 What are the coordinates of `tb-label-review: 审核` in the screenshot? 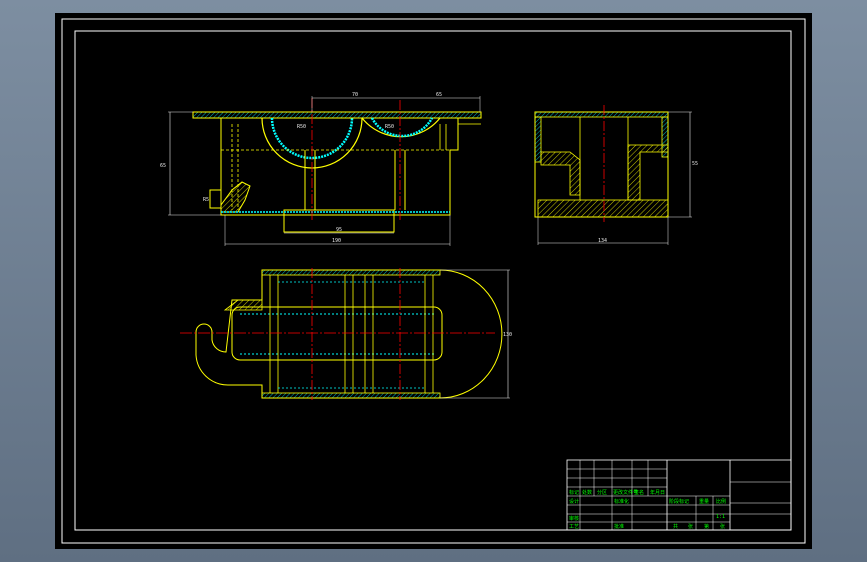 It's located at (574, 518).